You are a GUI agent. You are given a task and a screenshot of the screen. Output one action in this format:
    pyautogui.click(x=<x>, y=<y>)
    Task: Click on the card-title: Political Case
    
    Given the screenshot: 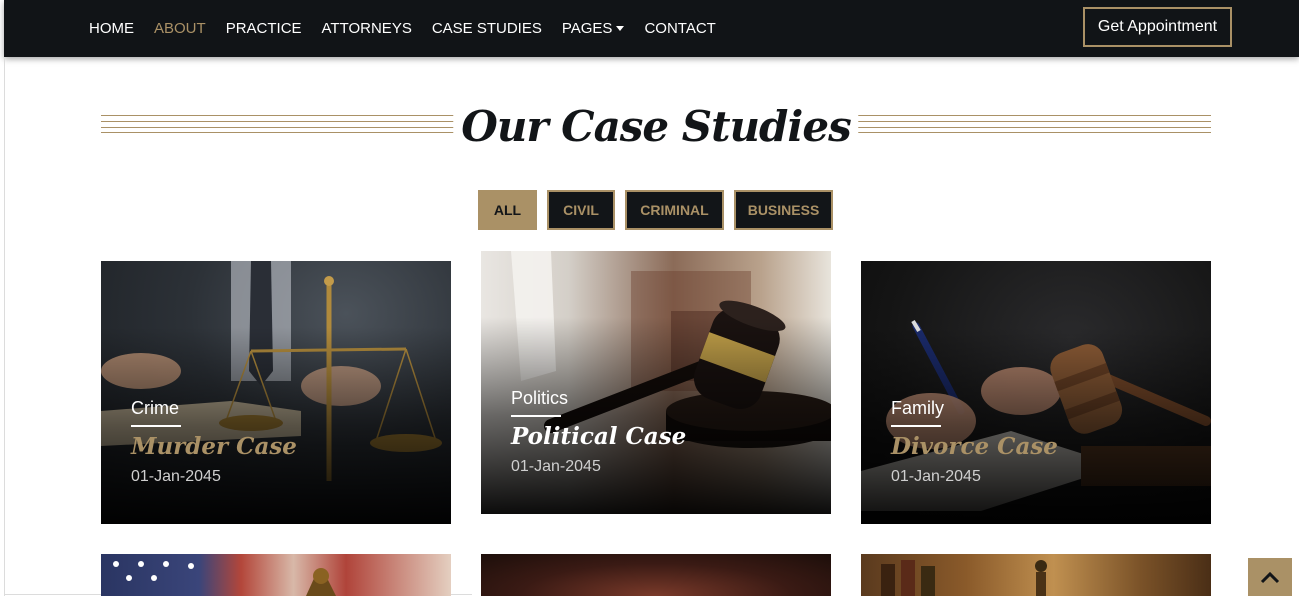 What is the action you would take?
    pyautogui.click(x=598, y=436)
    